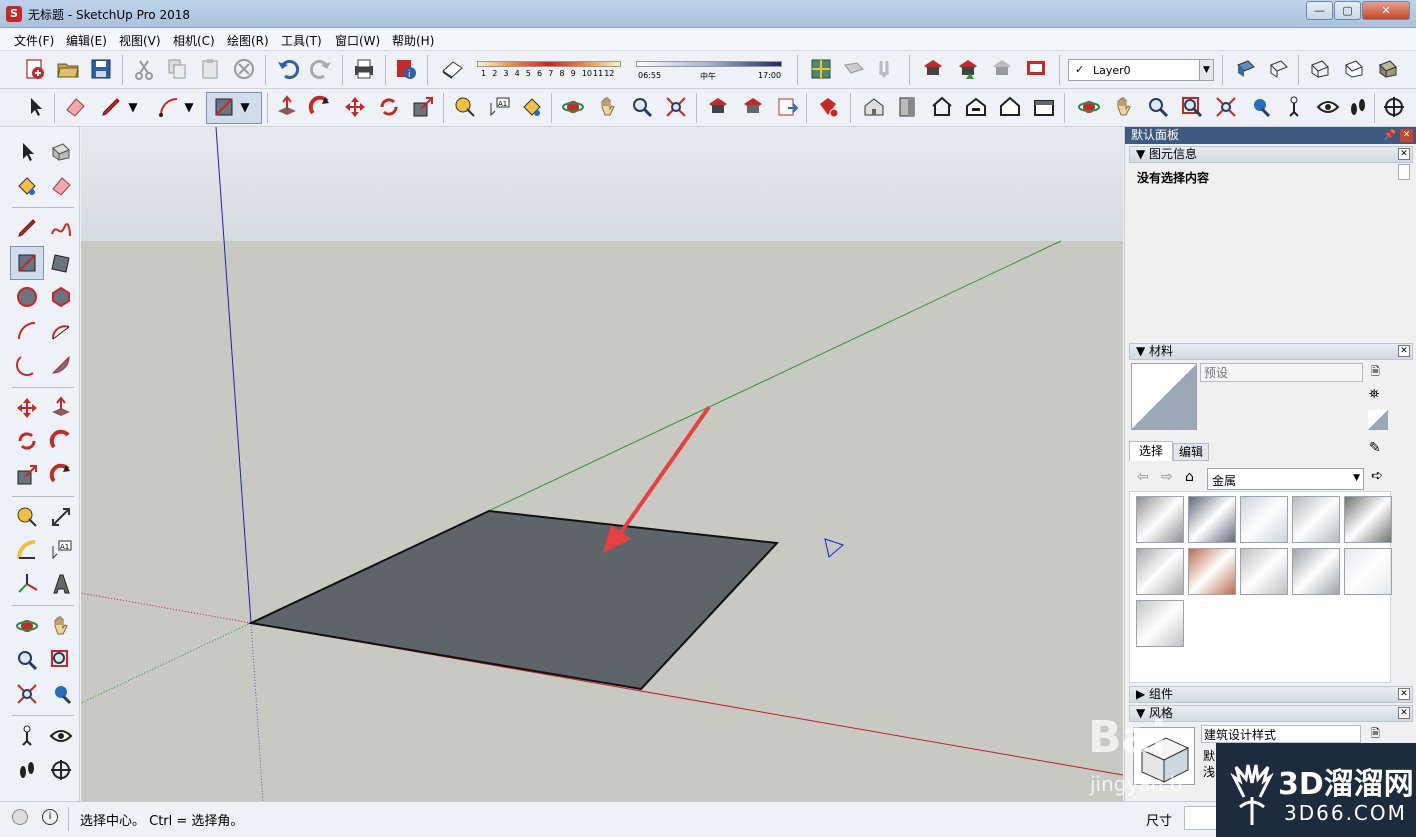 The height and width of the screenshot is (837, 1416). I want to click on measurements-input, so click(1202, 818).